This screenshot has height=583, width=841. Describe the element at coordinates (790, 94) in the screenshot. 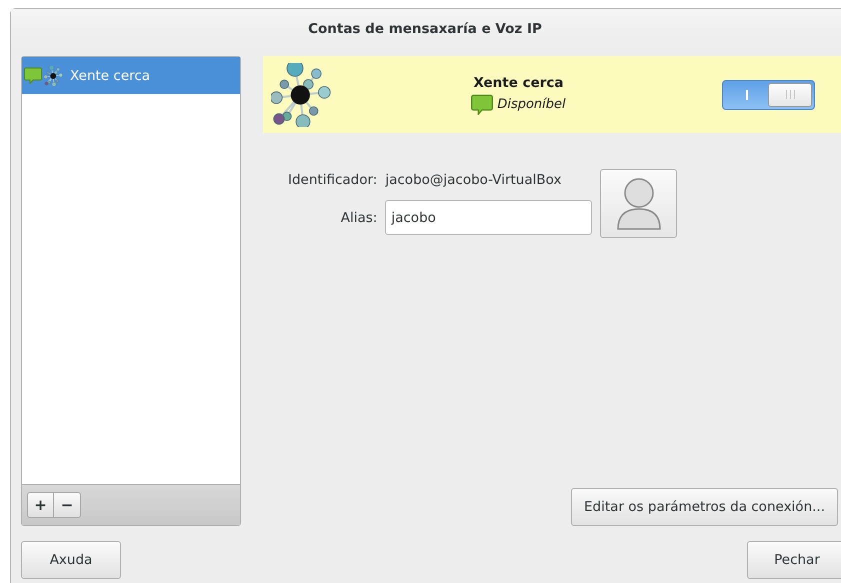

I see `toggle-knob` at that location.